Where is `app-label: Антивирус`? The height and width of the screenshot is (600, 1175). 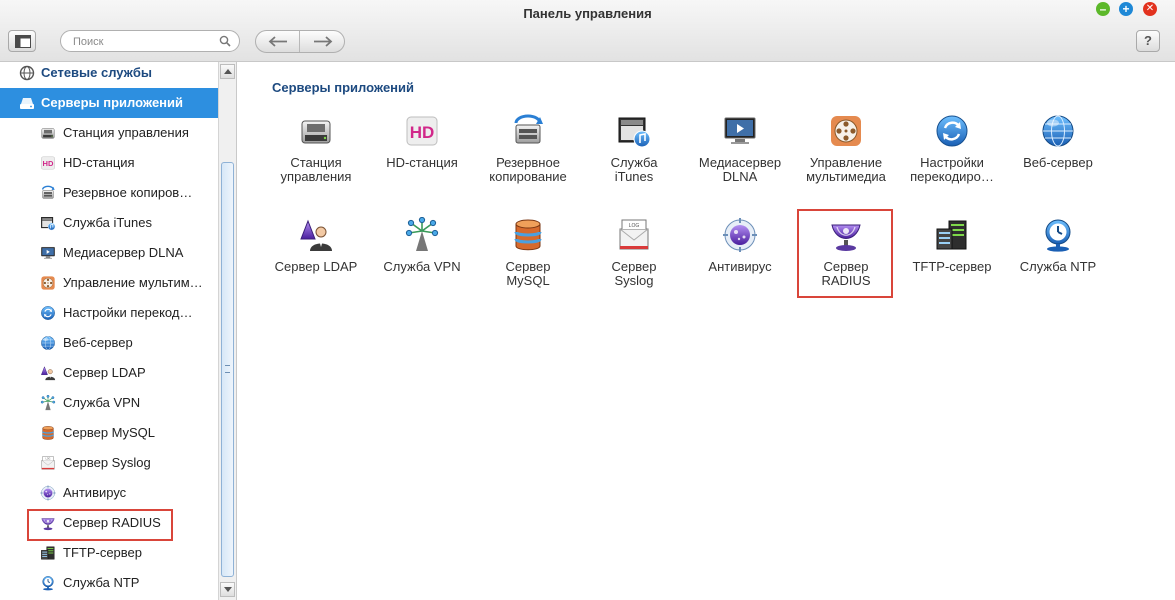 app-label: Антивирус is located at coordinates (740, 266).